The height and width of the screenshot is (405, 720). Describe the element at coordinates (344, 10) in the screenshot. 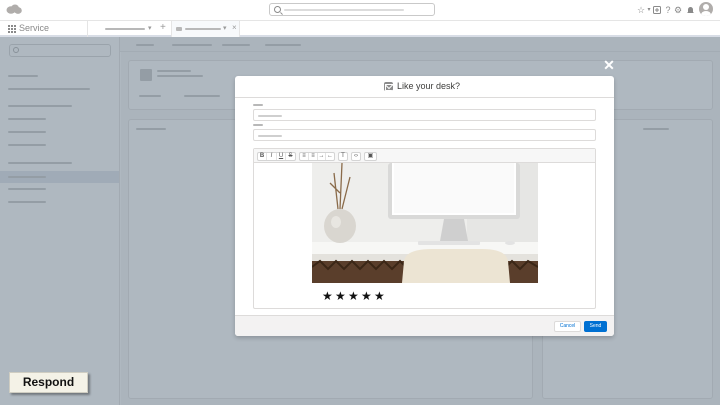

I see `search-placeholder` at that location.